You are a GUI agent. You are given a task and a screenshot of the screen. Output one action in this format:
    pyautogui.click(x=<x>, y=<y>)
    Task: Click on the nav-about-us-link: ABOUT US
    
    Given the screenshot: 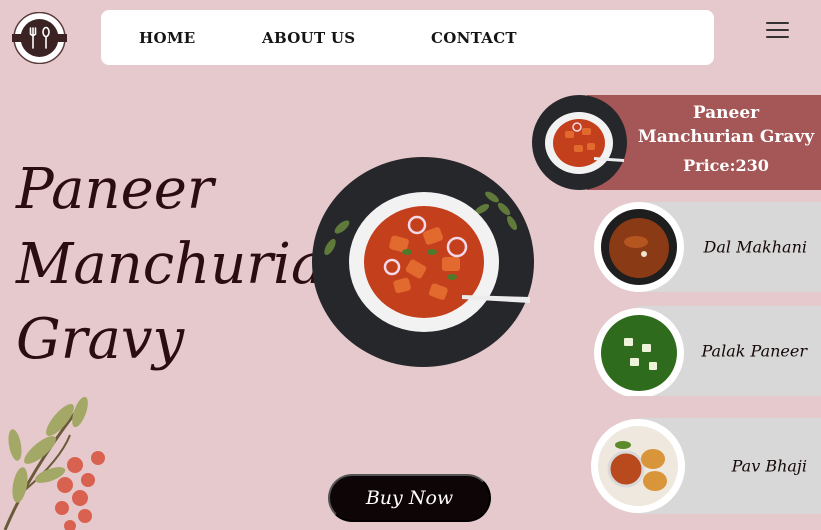 What is the action you would take?
    pyautogui.click(x=308, y=38)
    